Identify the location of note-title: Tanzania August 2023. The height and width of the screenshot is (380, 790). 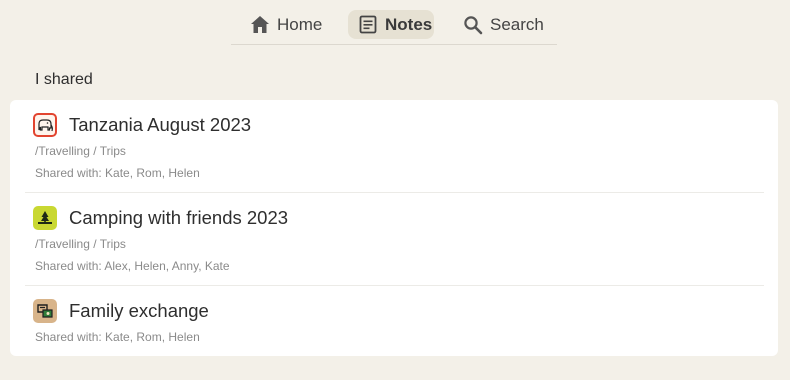
(160, 124).